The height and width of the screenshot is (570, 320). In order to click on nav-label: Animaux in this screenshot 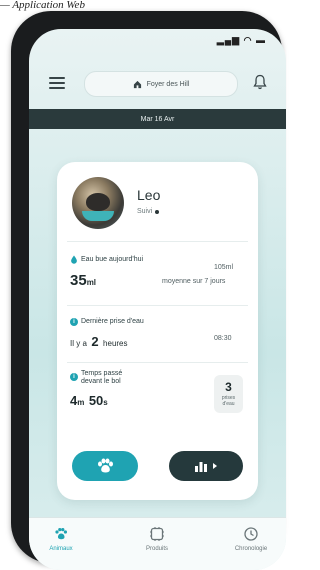, I will do `click(61, 549)`.